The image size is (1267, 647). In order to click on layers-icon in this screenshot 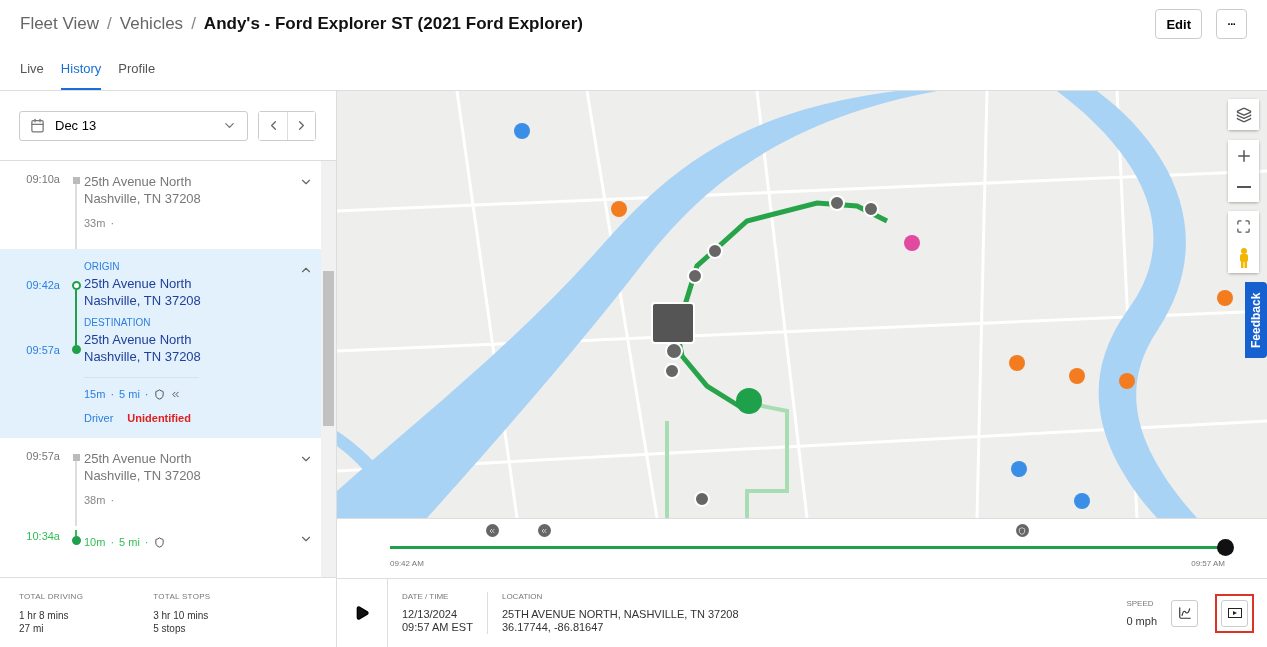, I will do `click(1243, 114)`.